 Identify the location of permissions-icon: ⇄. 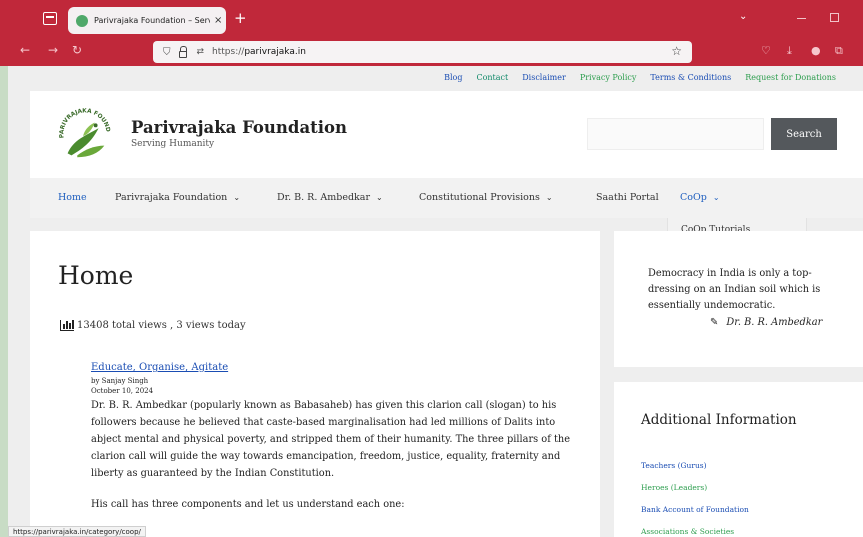
(201, 52).